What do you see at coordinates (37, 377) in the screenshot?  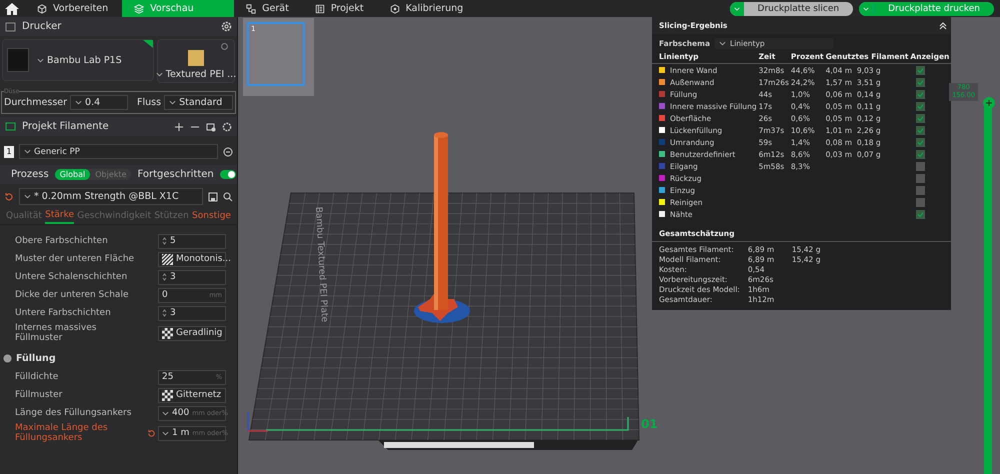 I see `setting-label: Fülldichte` at bounding box center [37, 377].